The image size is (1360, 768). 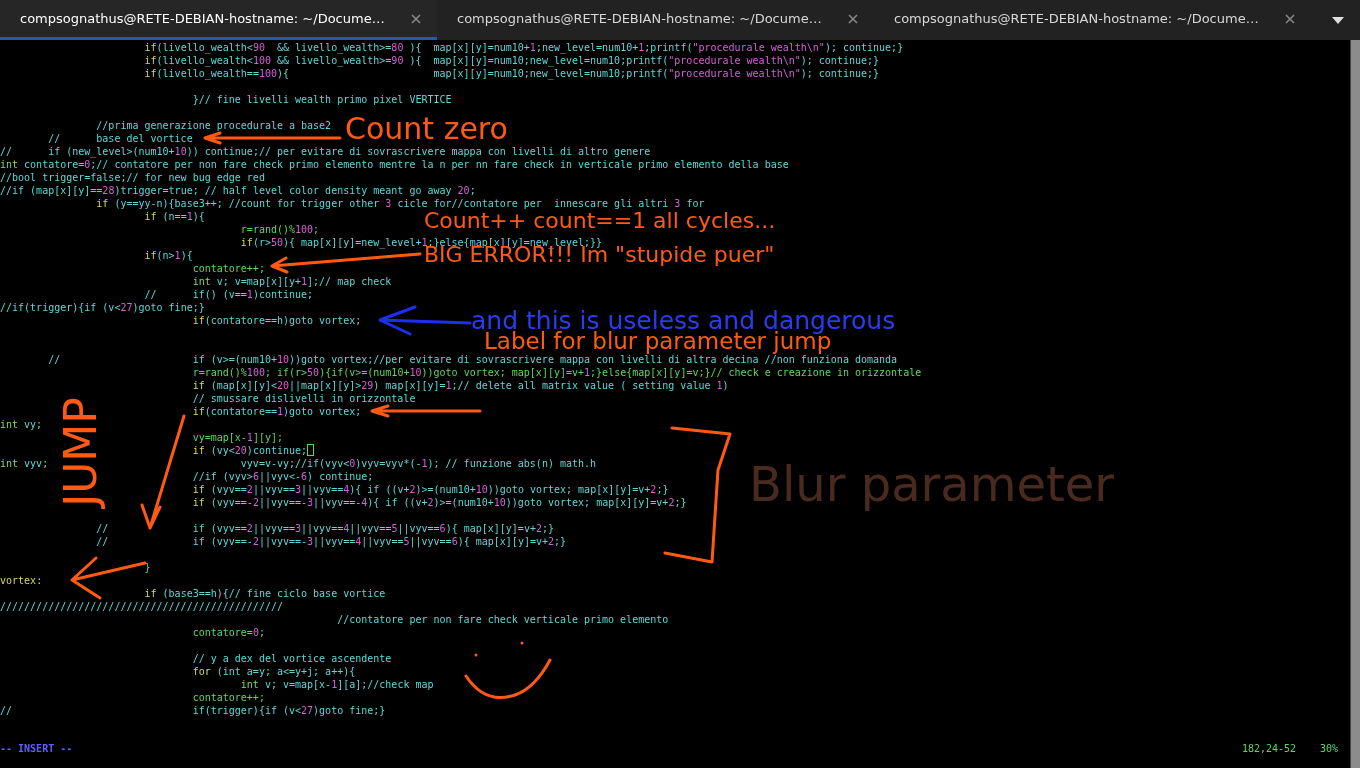 What do you see at coordinates (21, 424) in the screenshot?
I see `code-line: int vy;` at bounding box center [21, 424].